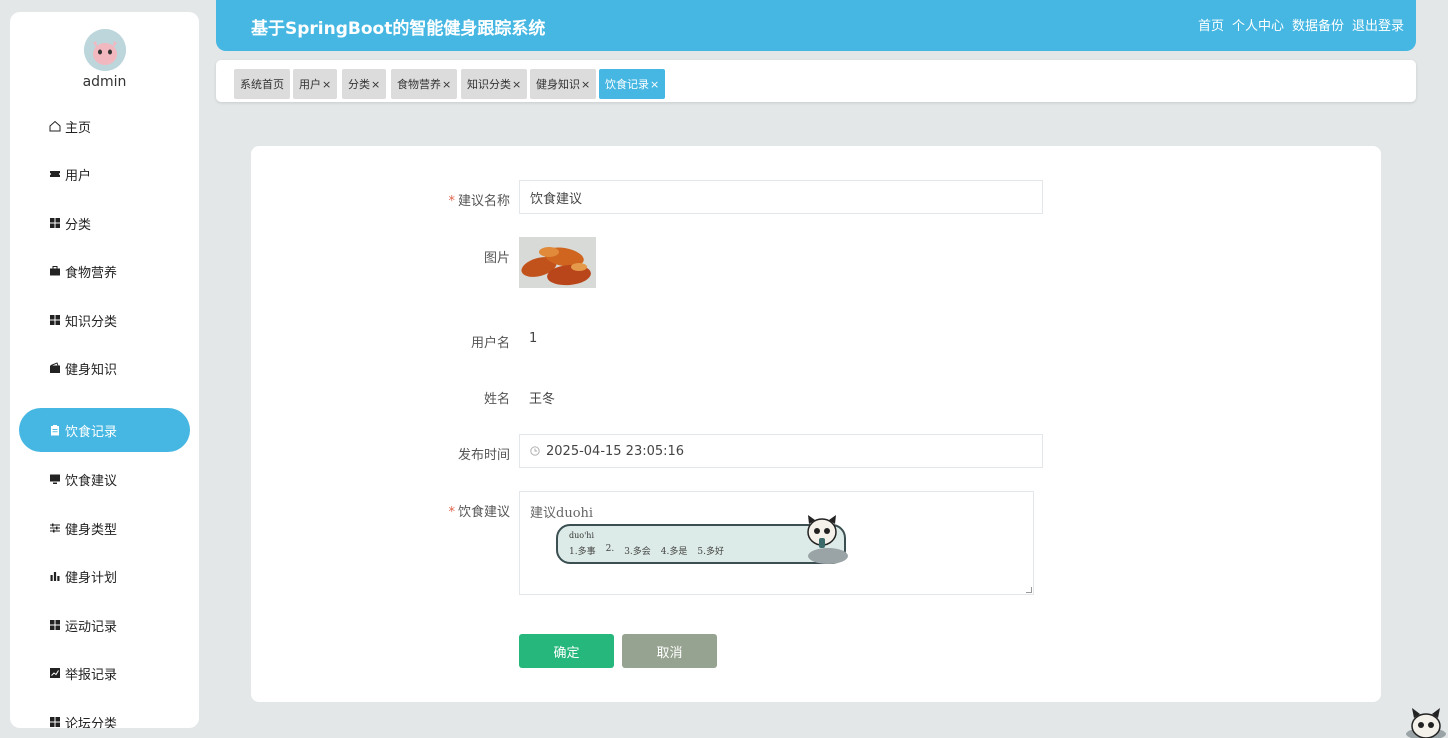  I want to click on sidebar-item-label: 饮食建议, so click(91, 481).